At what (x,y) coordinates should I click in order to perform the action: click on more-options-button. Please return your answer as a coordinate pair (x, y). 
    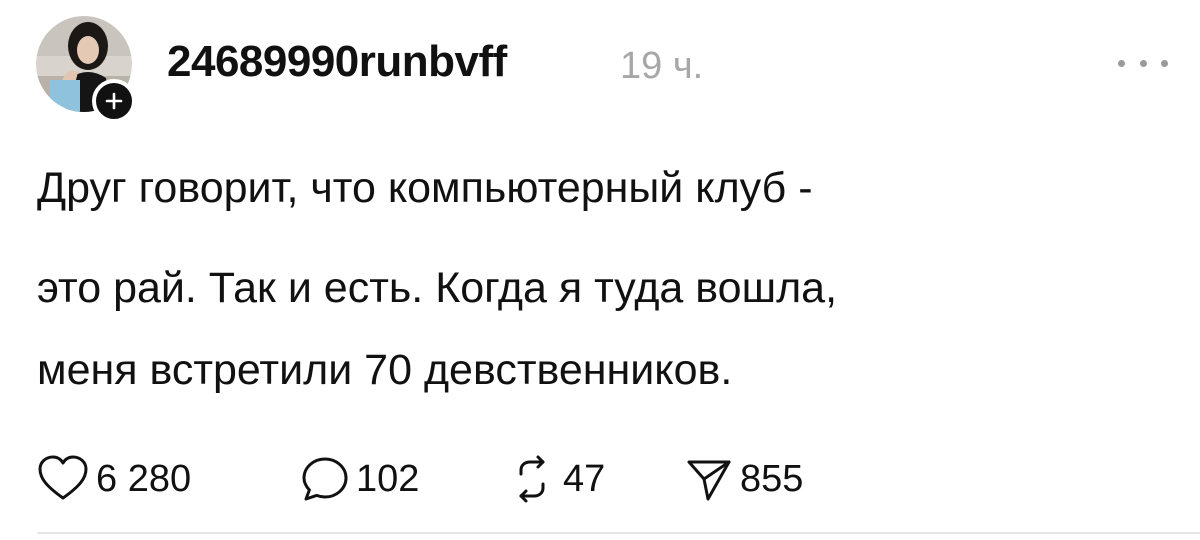
    Looking at the image, I should click on (1143, 63).